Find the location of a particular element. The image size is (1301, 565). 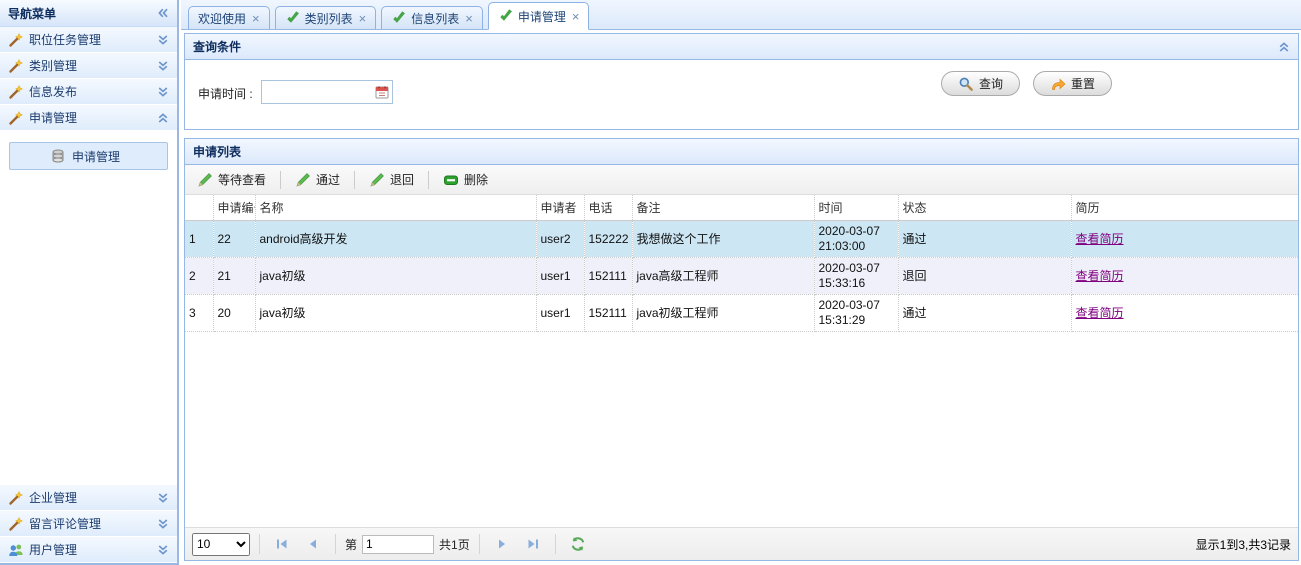

pager-summary: 显示1到3,共3记录 is located at coordinates (1243, 544).